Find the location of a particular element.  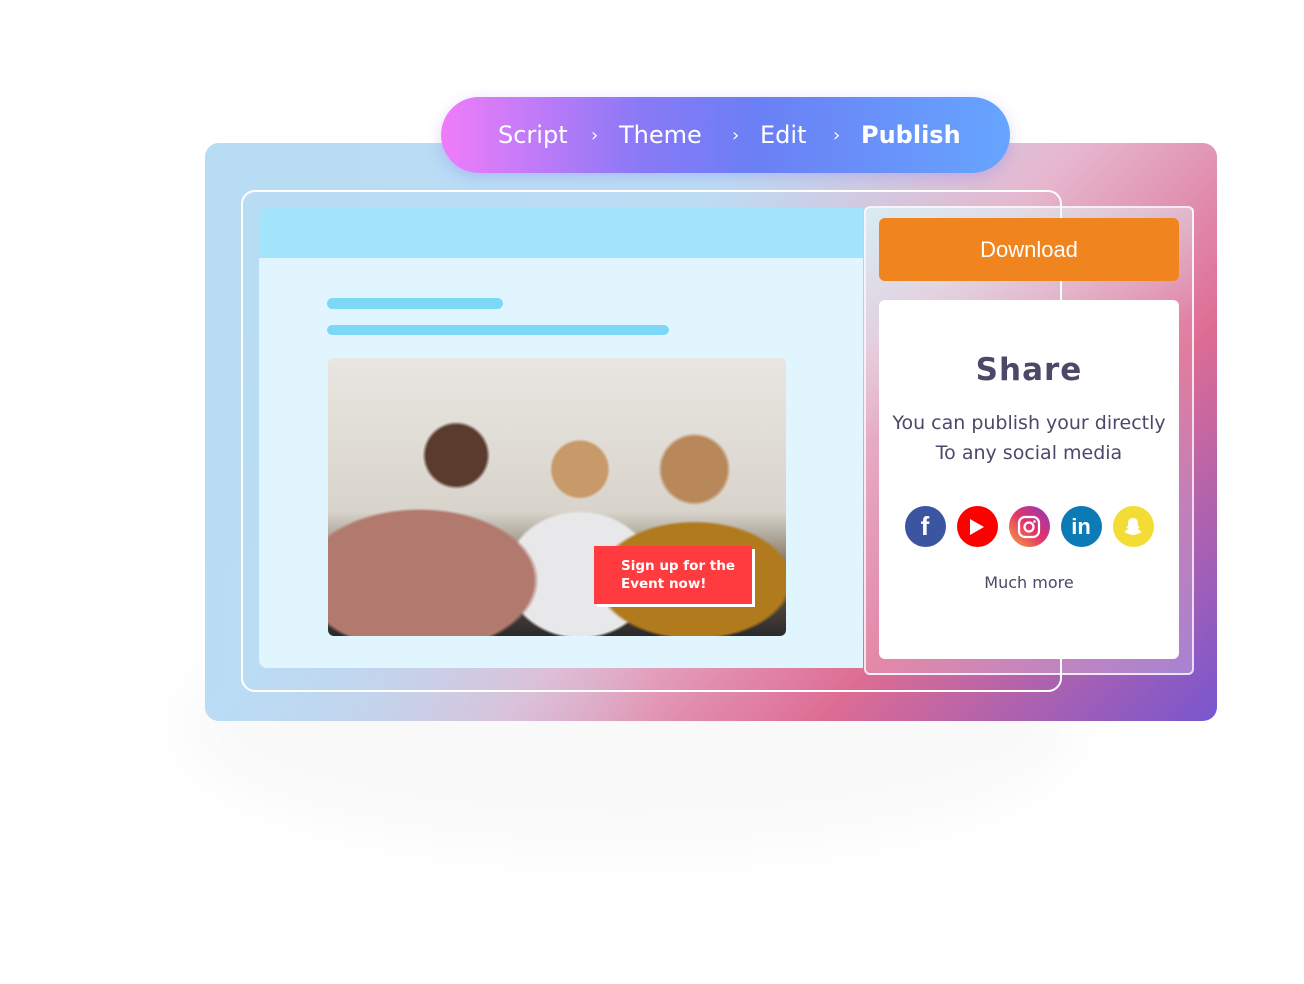

preview-header-bar is located at coordinates (561, 233).